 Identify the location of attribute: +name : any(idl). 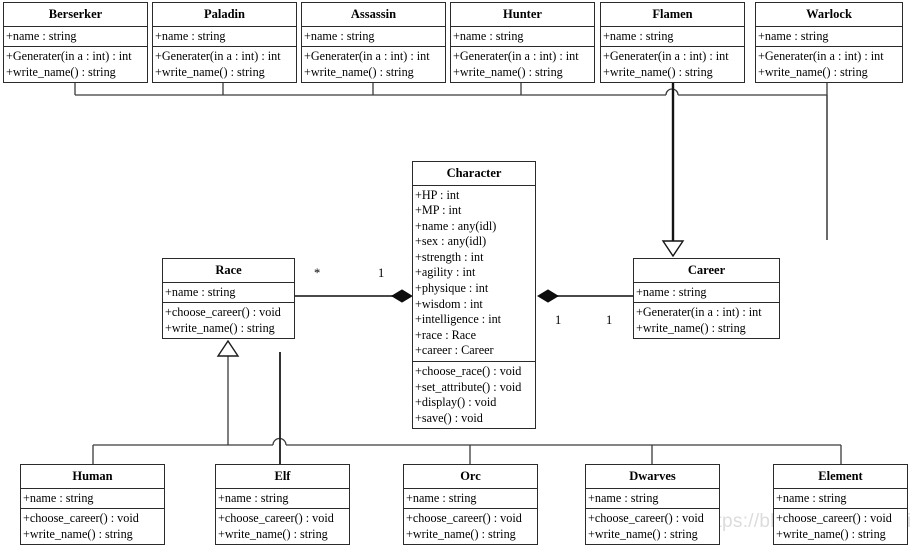
(456, 225).